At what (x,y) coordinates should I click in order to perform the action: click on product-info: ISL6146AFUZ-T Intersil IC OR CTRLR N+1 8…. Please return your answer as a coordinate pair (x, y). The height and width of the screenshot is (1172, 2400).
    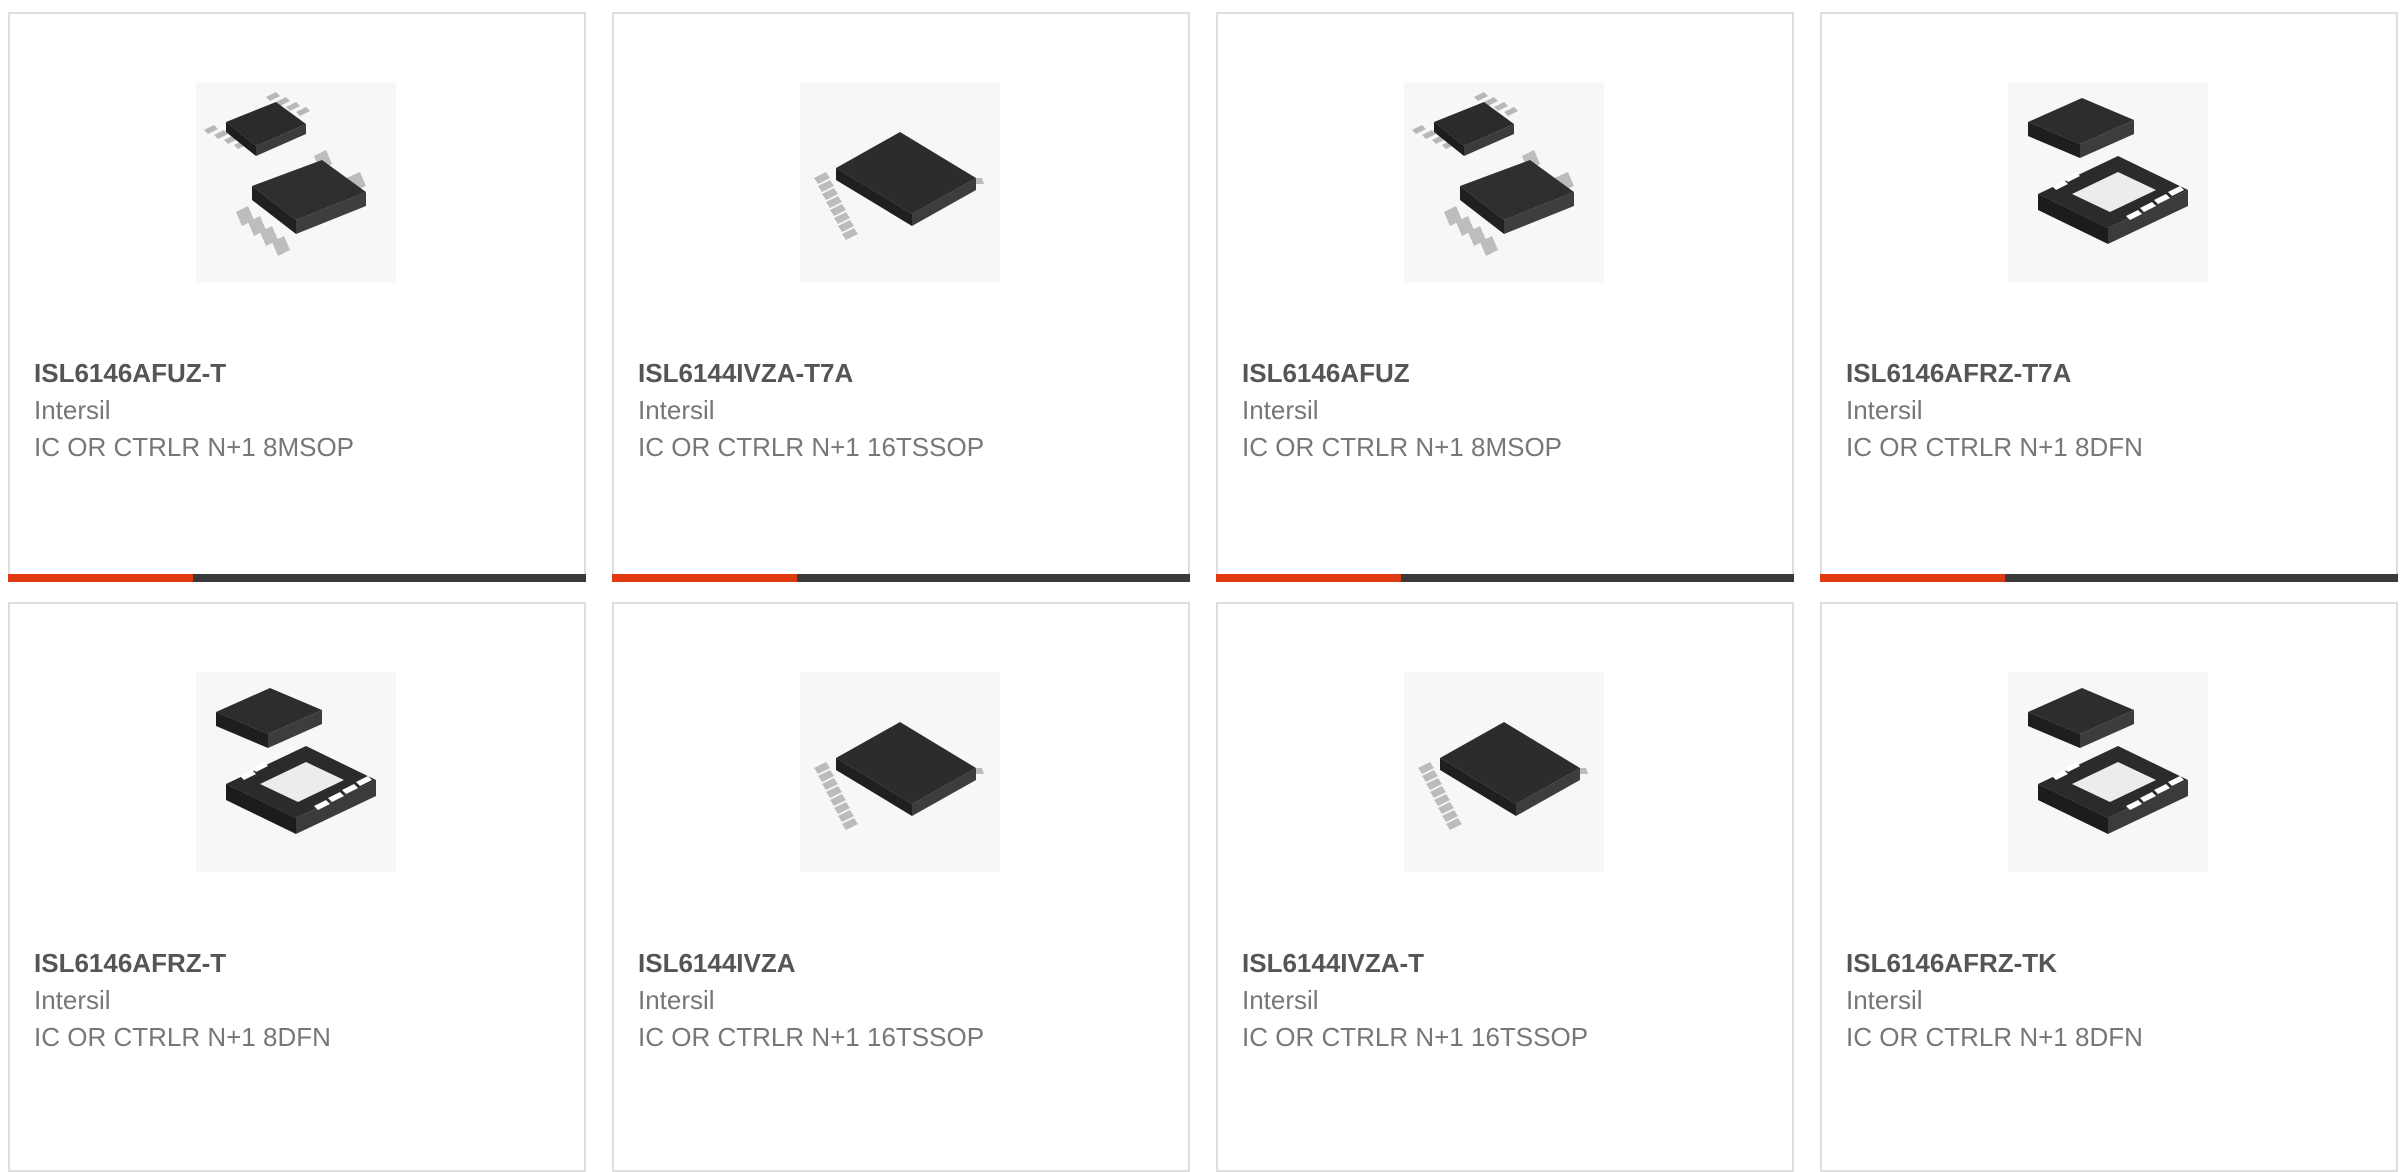
    Looking at the image, I should click on (299, 410).